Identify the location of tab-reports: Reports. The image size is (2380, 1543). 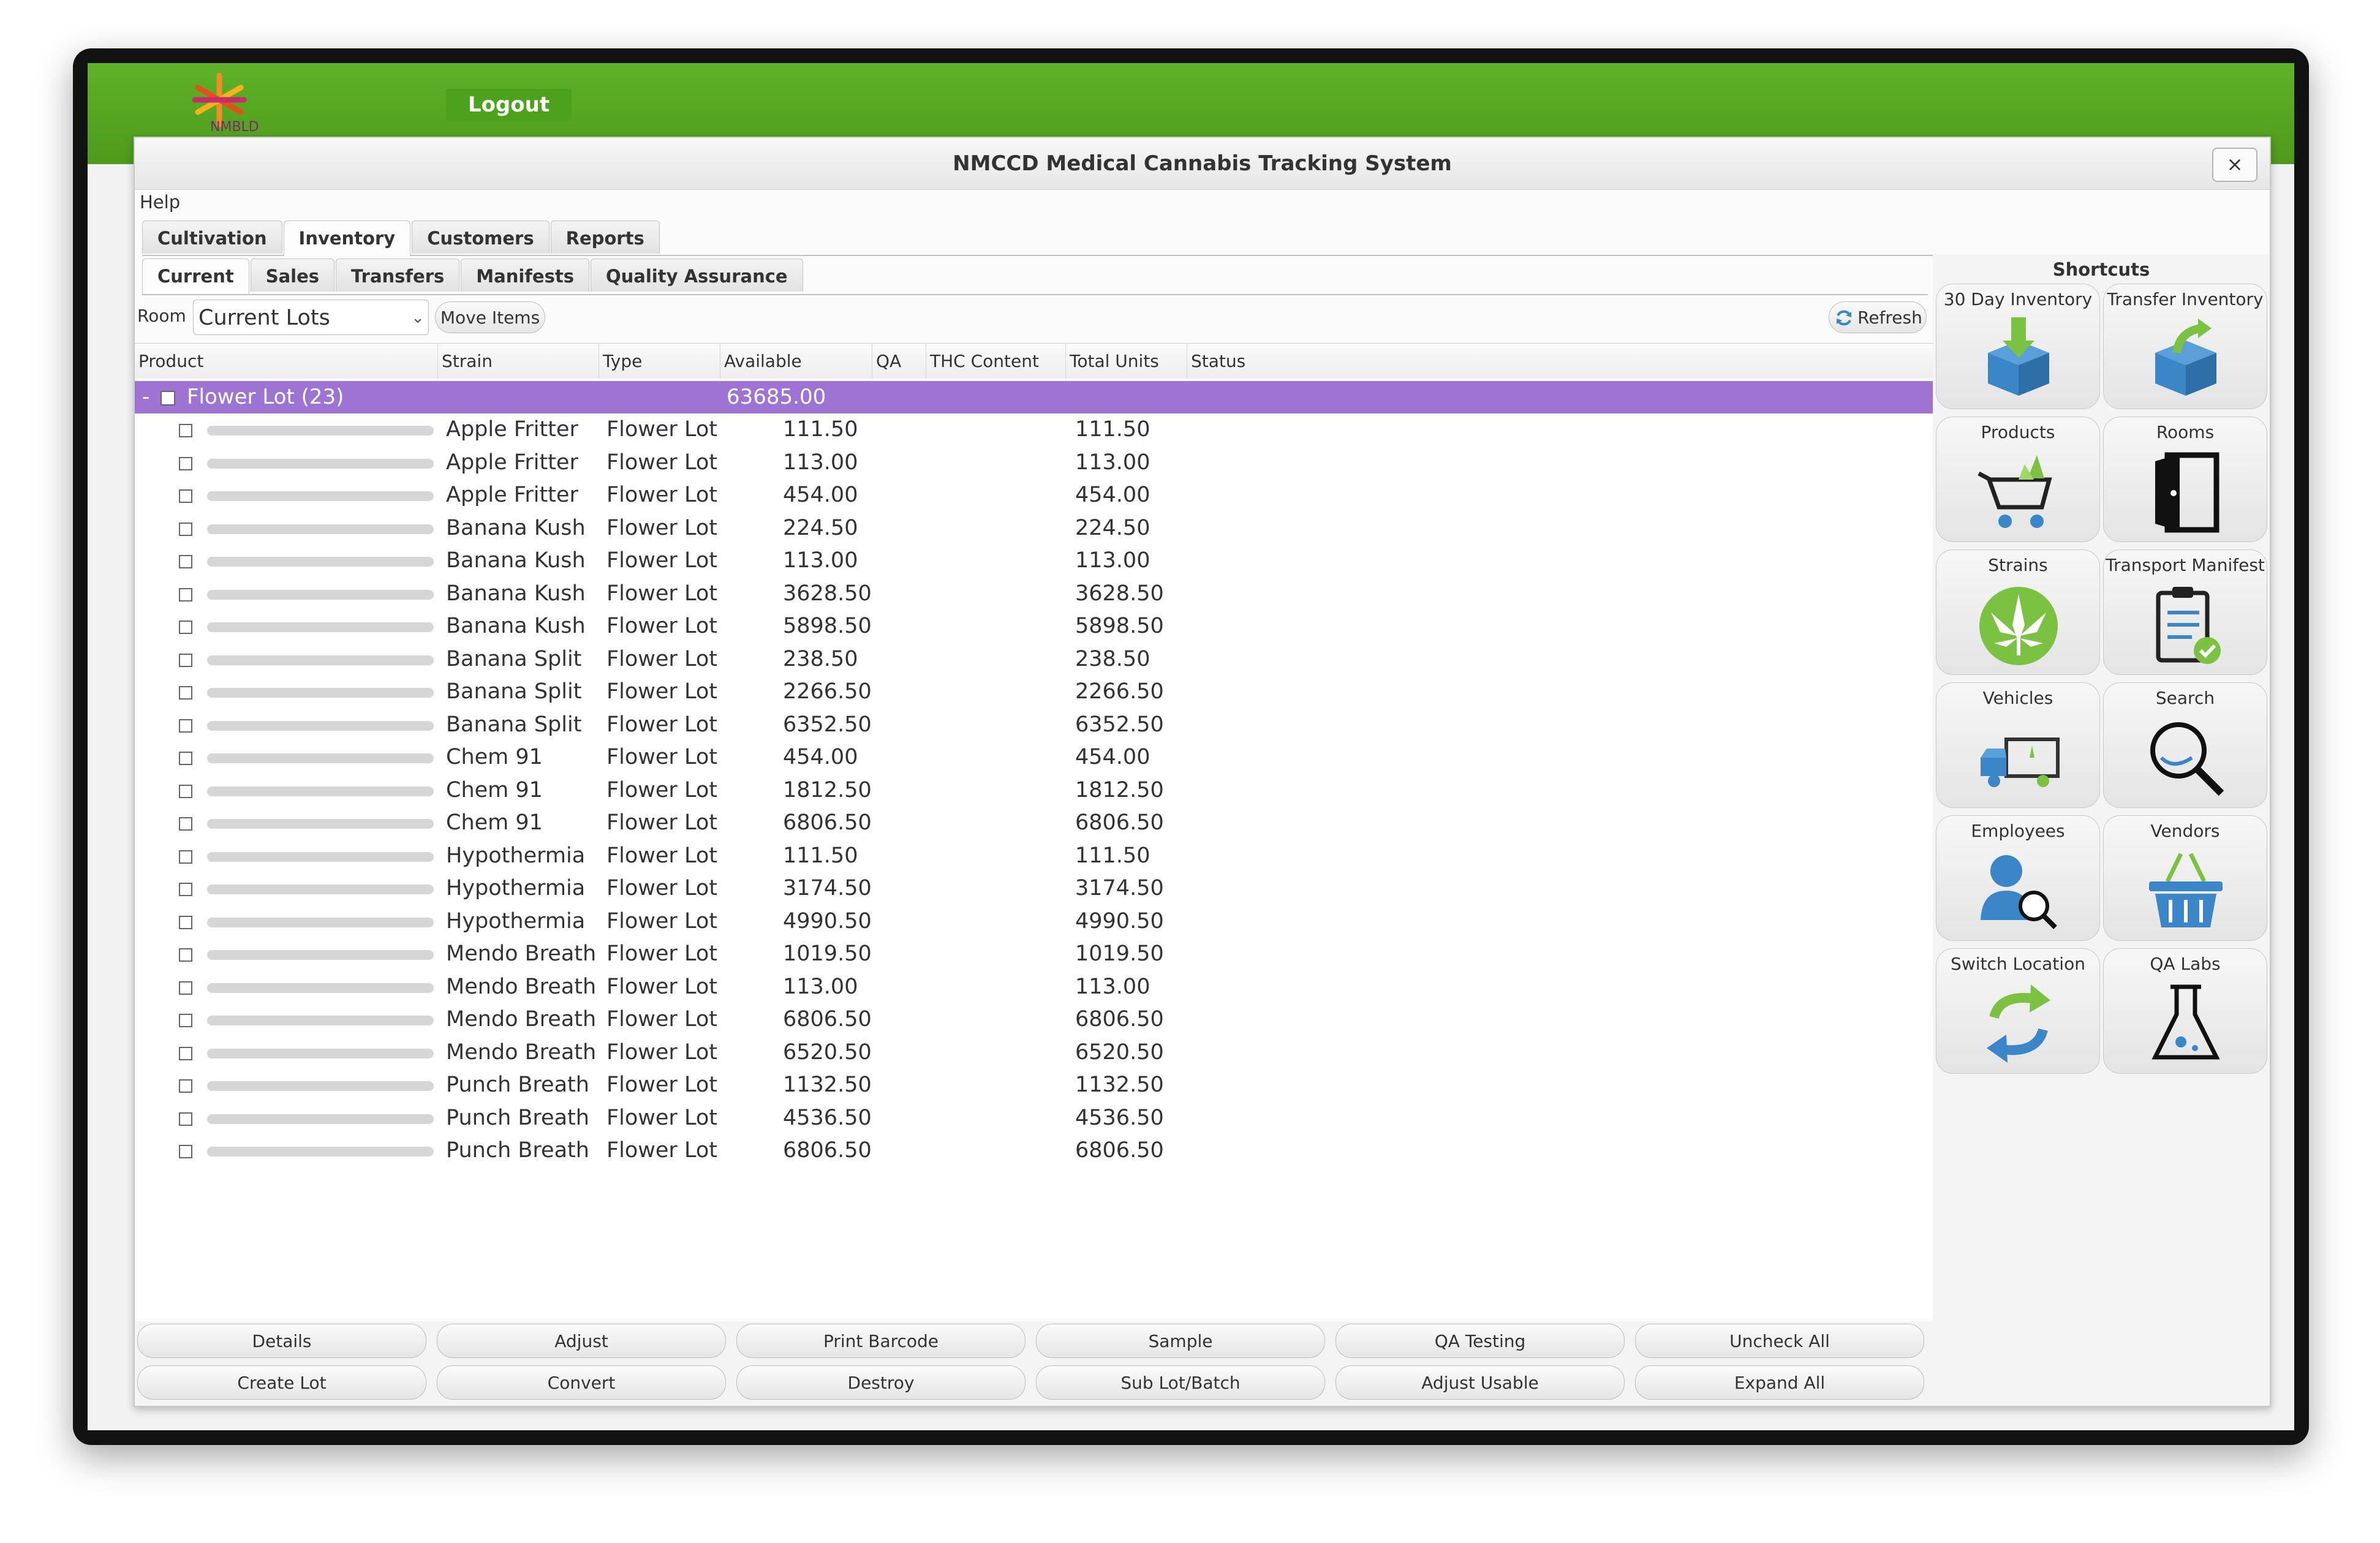
(605, 237).